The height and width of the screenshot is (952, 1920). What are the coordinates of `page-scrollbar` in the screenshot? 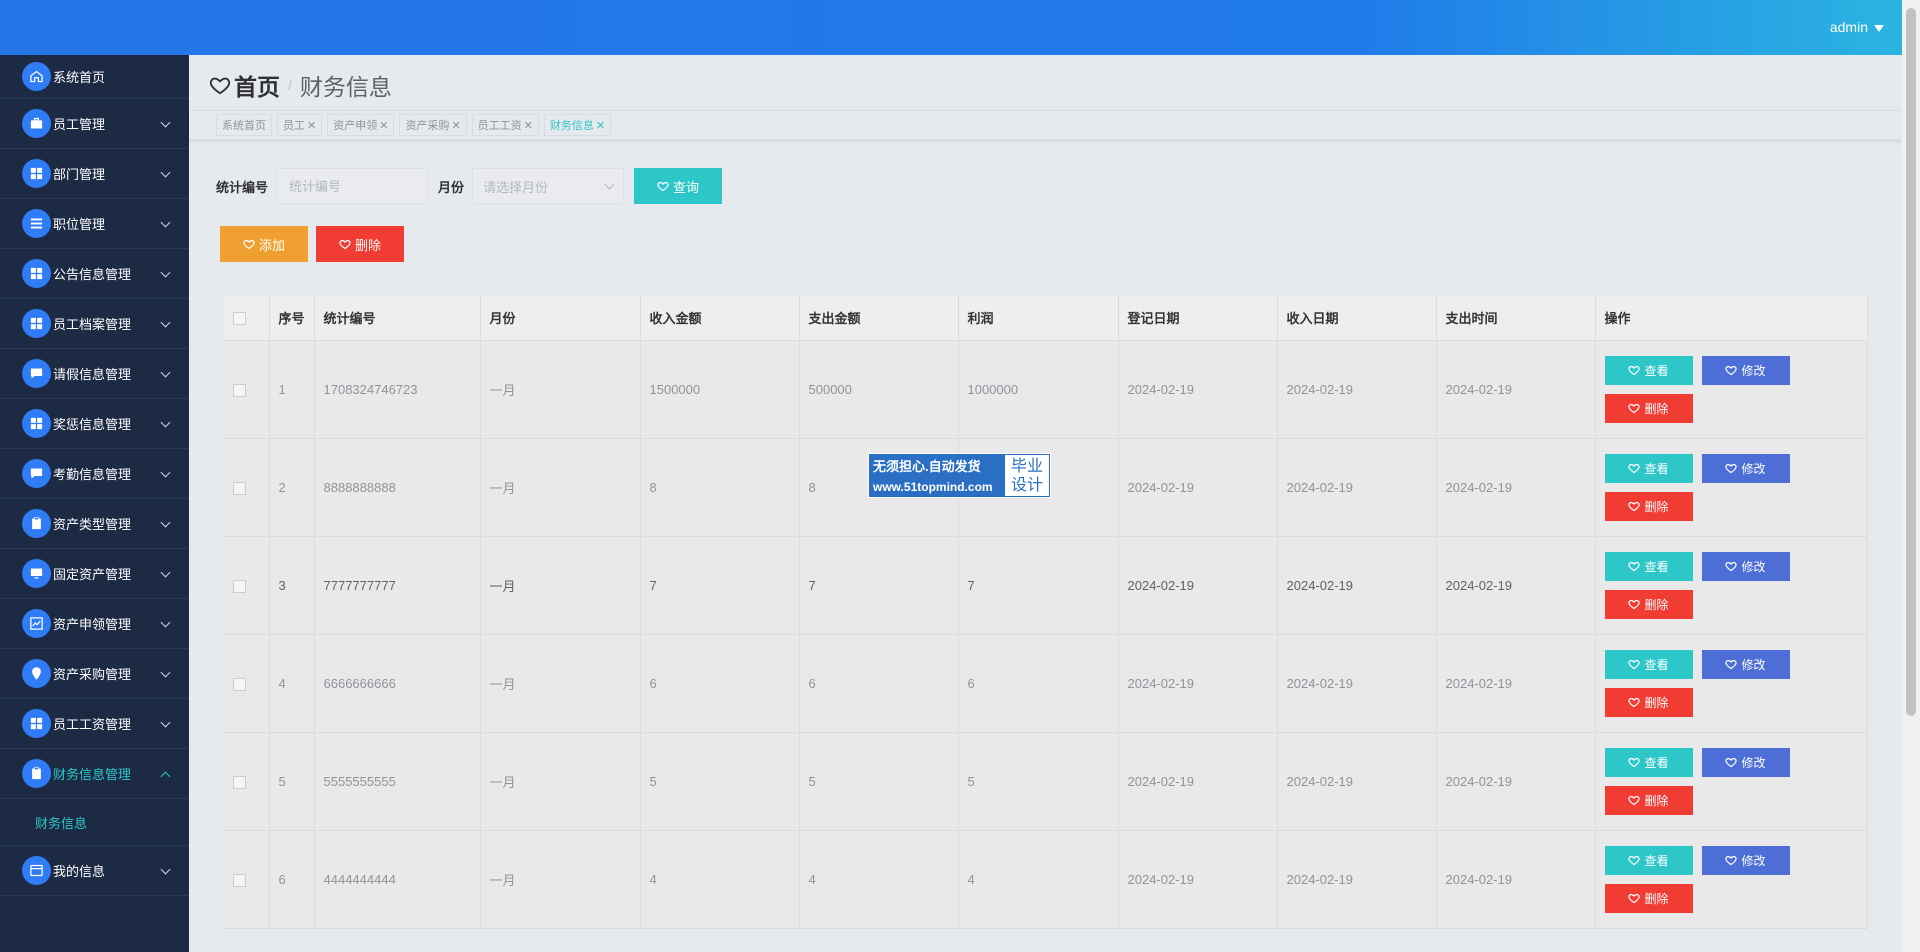 It's located at (1911, 476).